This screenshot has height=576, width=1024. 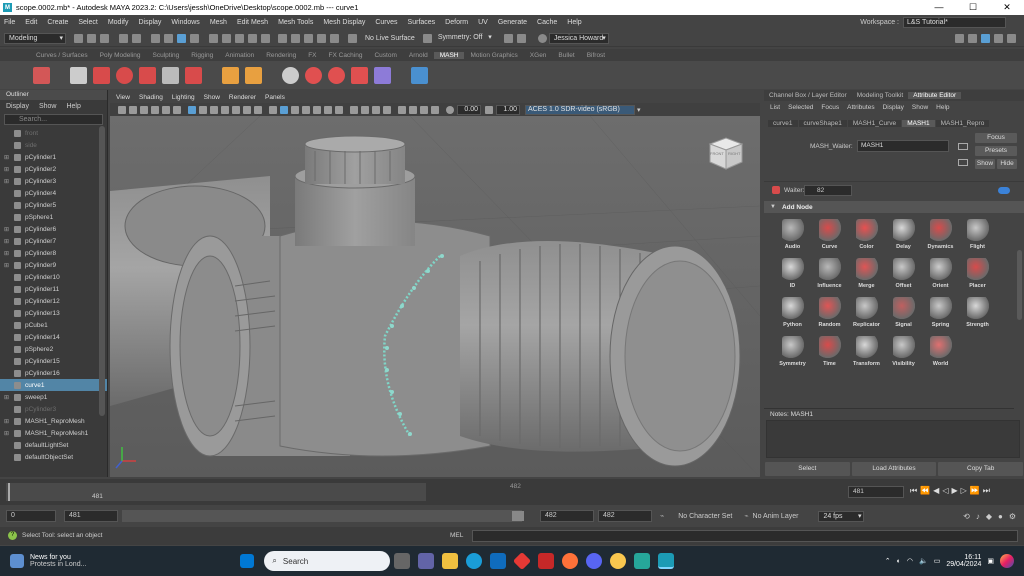 I want to click on gate-mask-icon, so click(x=224, y=109).